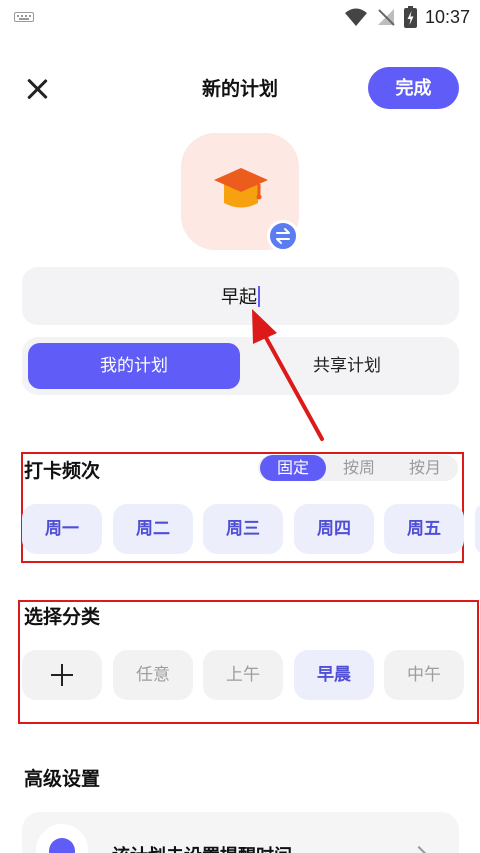  I want to click on plus-icon, so click(62, 675).